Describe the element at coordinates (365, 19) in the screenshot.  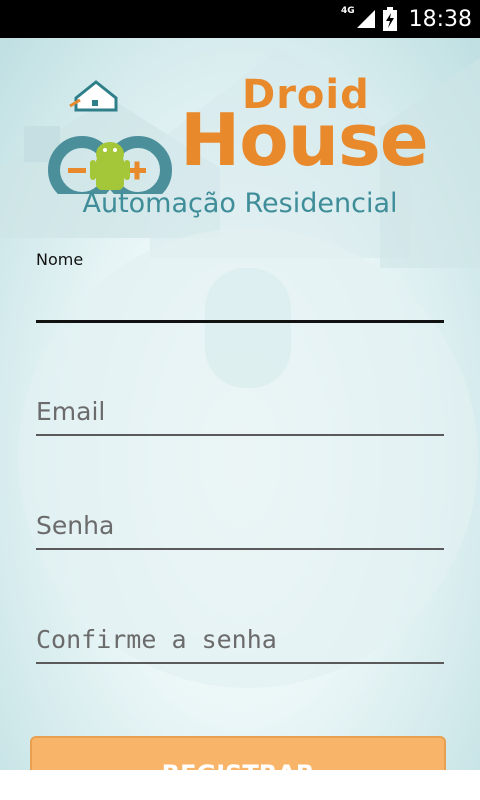
I see `signal-icon` at that location.